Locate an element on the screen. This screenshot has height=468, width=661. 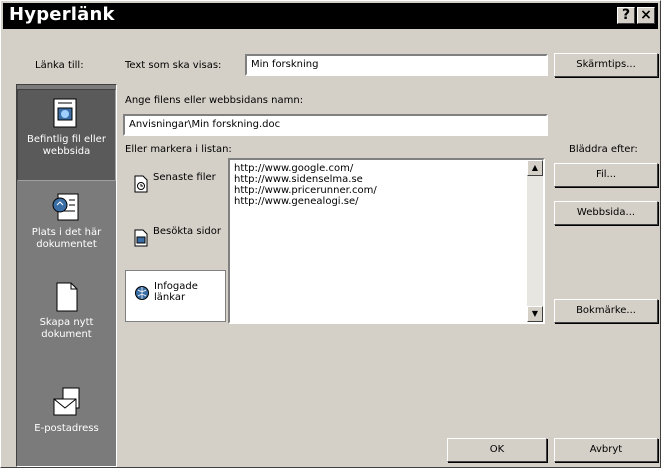
address-label: Ange filens eller webbsidans namn: is located at coordinates (214, 100).